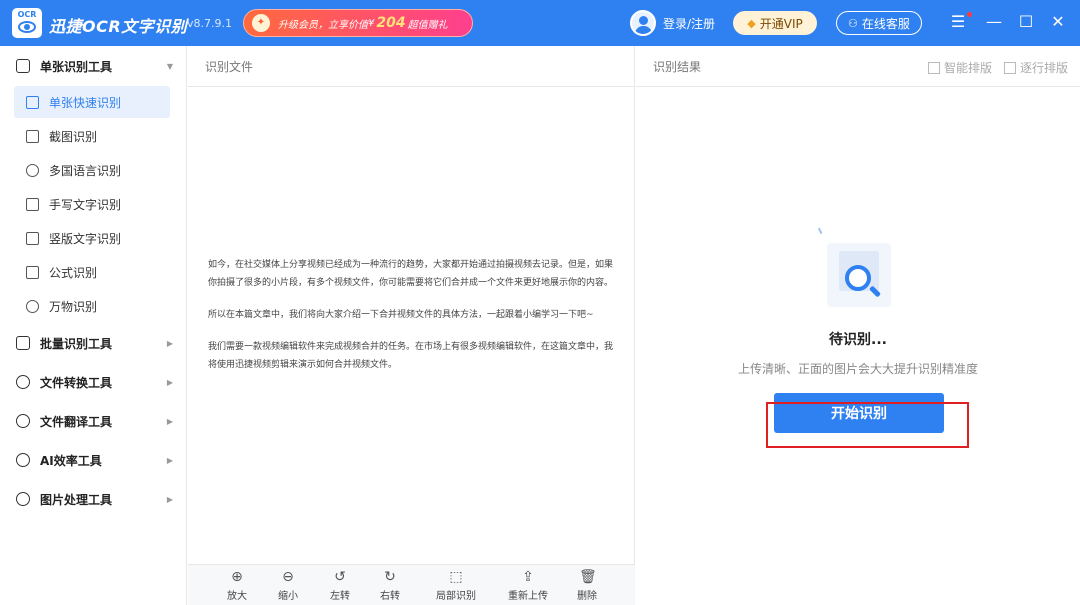 This screenshot has height=605, width=1080. I want to click on sidebar-item-formula: 公式识别, so click(92, 272).